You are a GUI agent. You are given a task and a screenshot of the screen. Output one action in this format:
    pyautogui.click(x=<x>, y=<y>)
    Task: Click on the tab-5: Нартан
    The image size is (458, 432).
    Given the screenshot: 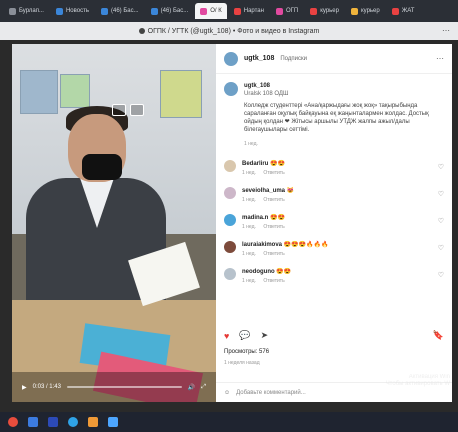 What is the action you would take?
    pyautogui.click(x=249, y=11)
    